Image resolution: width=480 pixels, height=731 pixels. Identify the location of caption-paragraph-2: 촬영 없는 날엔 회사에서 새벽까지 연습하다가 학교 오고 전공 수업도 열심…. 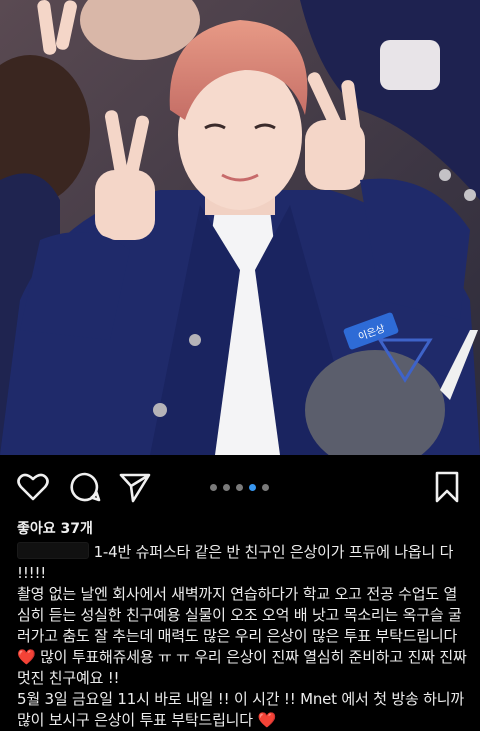
(239, 615).